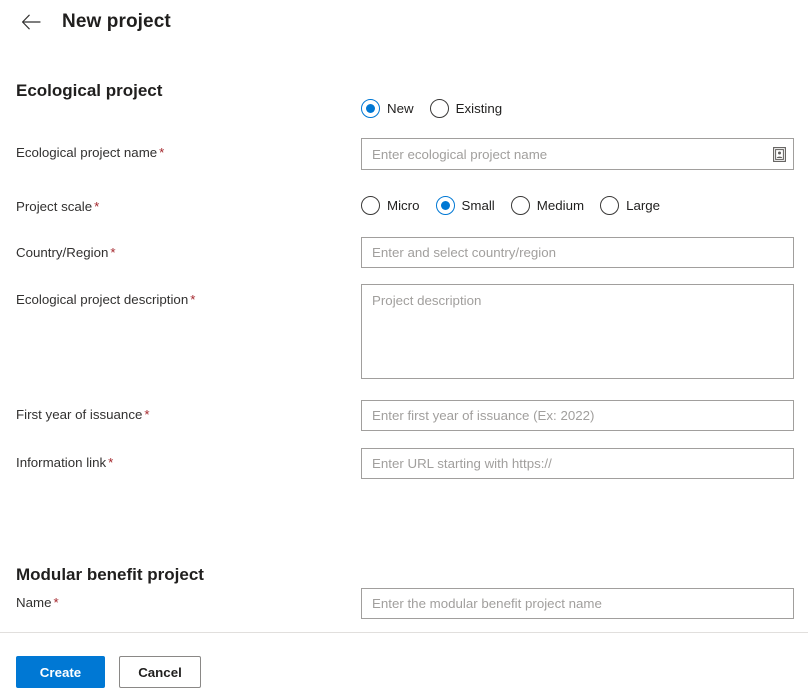 The image size is (808, 691). I want to click on radio-label-medium: Medium, so click(560, 205).